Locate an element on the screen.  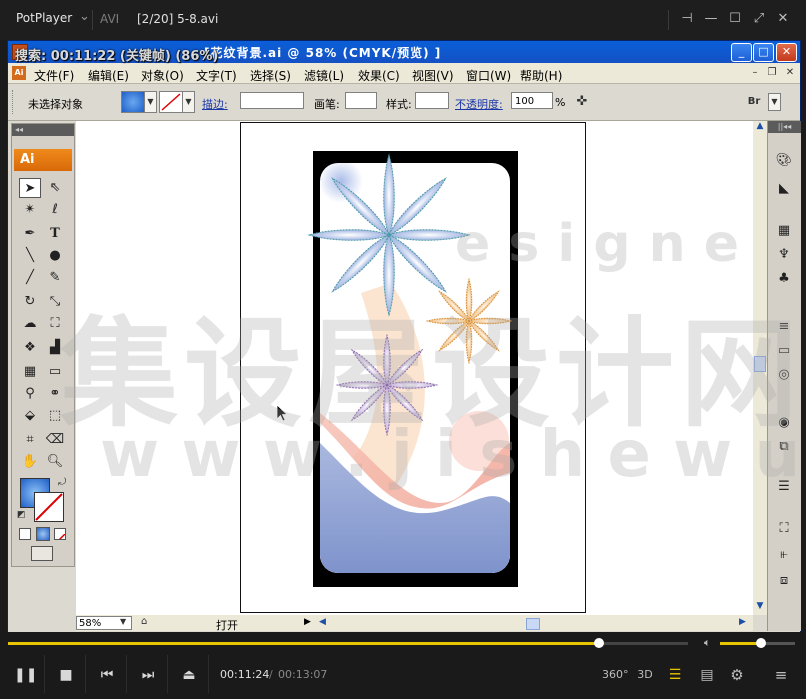
stroke-label: 描边: is located at coordinates (215, 104).